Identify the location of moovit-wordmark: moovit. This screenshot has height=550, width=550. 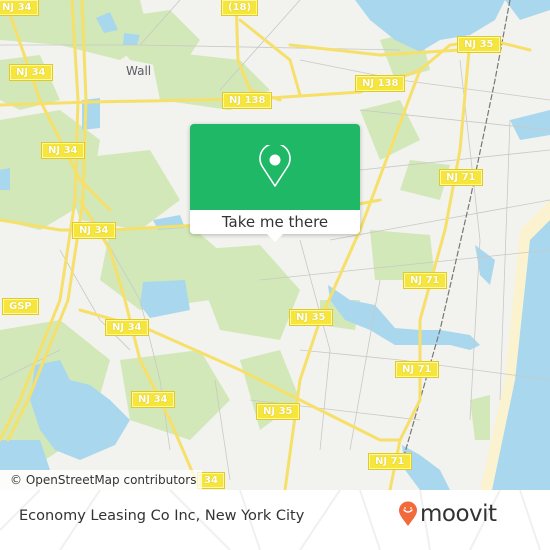
(458, 514).